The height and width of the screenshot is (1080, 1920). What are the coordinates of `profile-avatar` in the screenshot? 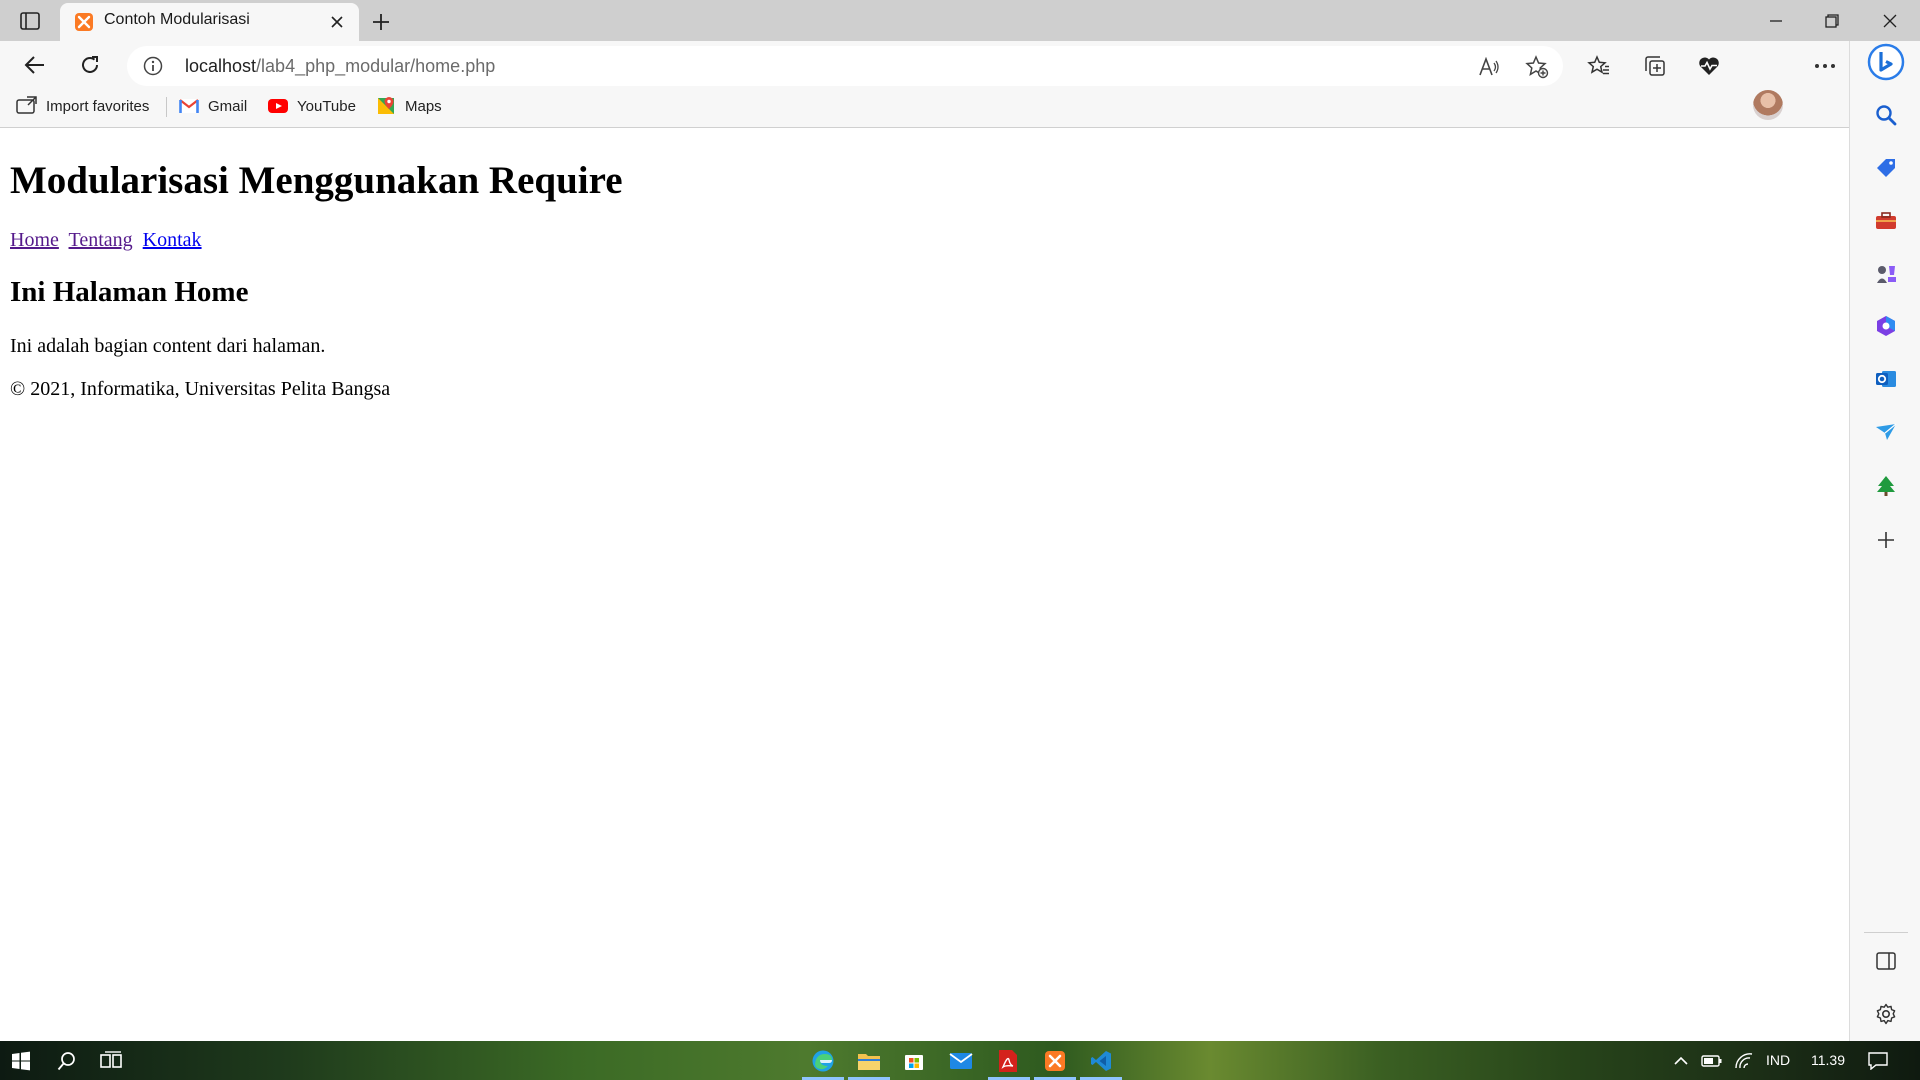 It's located at (1768, 105).